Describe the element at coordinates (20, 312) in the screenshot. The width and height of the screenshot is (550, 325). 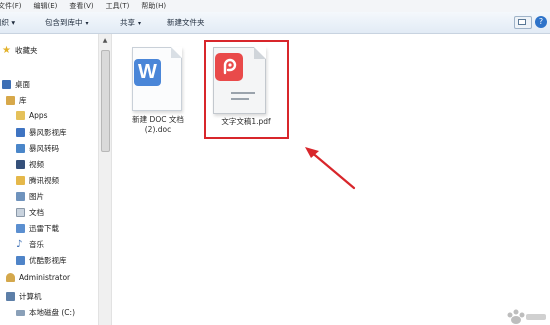
I see `drive-icon` at that location.